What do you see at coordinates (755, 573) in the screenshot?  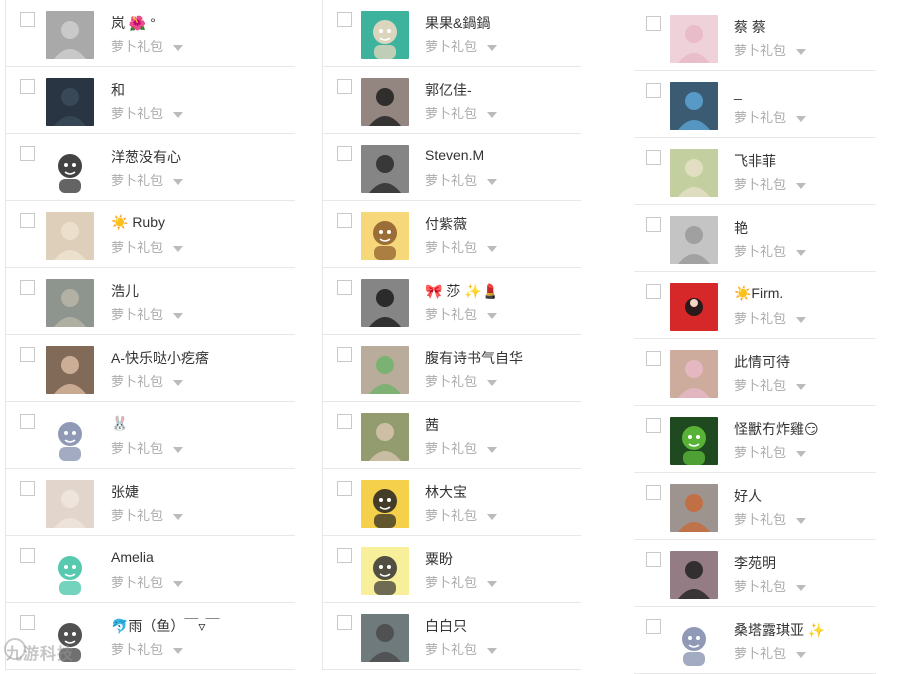 I see `contact-row: 李苑明 萝卜礼包` at bounding box center [755, 573].